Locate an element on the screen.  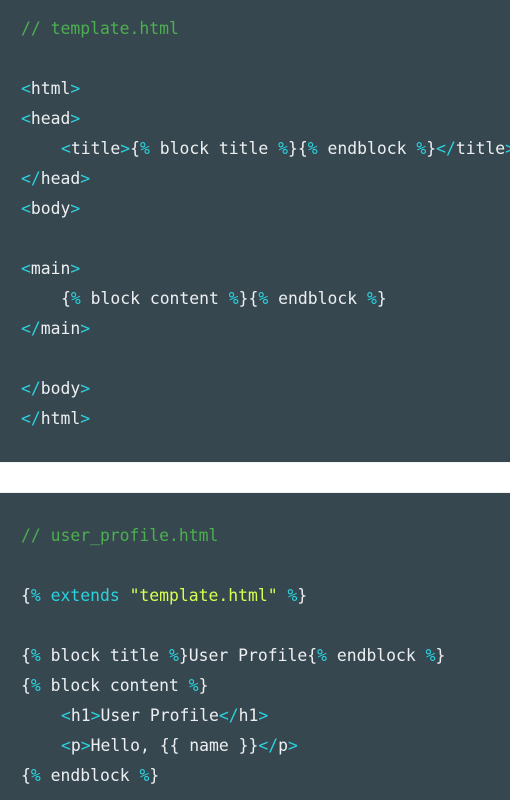
code-token-text: Hello, {{ name }} is located at coordinates (174, 745).